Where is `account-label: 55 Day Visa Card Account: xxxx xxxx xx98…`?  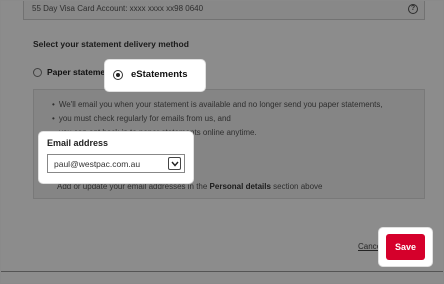 account-label: 55 Day Visa Card Account: xxxx xxxx xx98… is located at coordinates (118, 8).